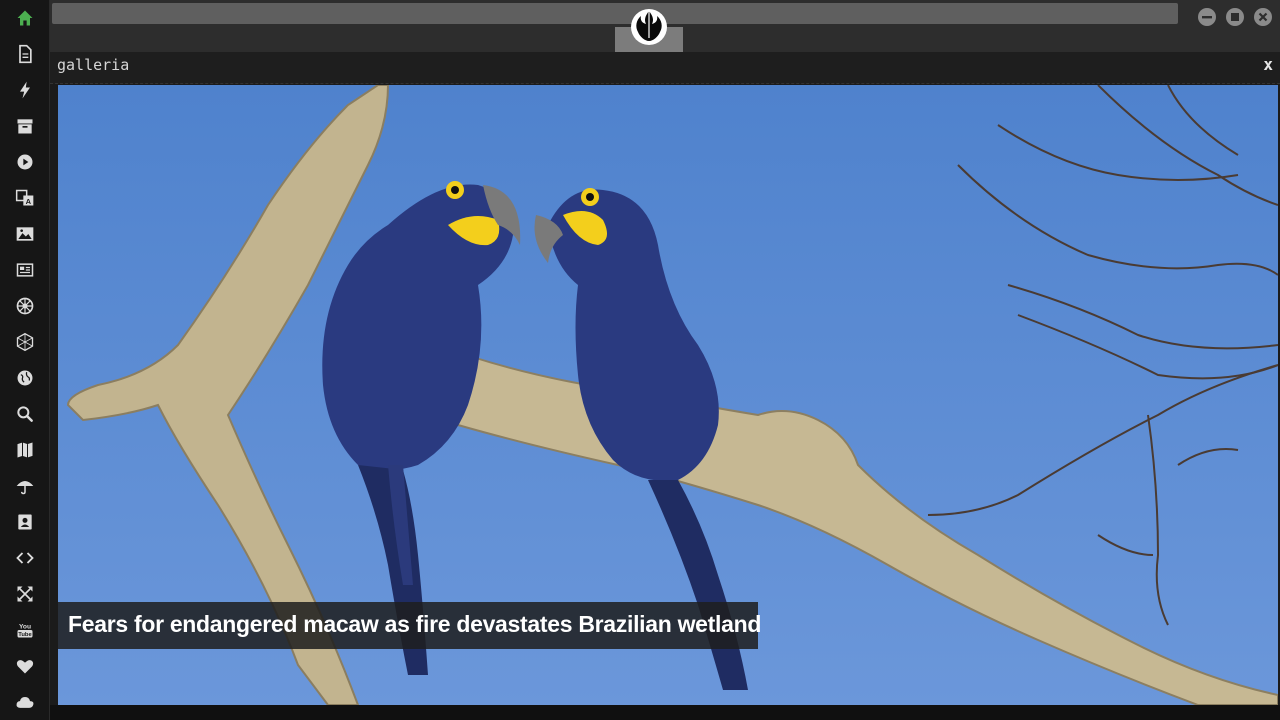 The image size is (1280, 720). I want to click on network-icon, so click(25, 342).